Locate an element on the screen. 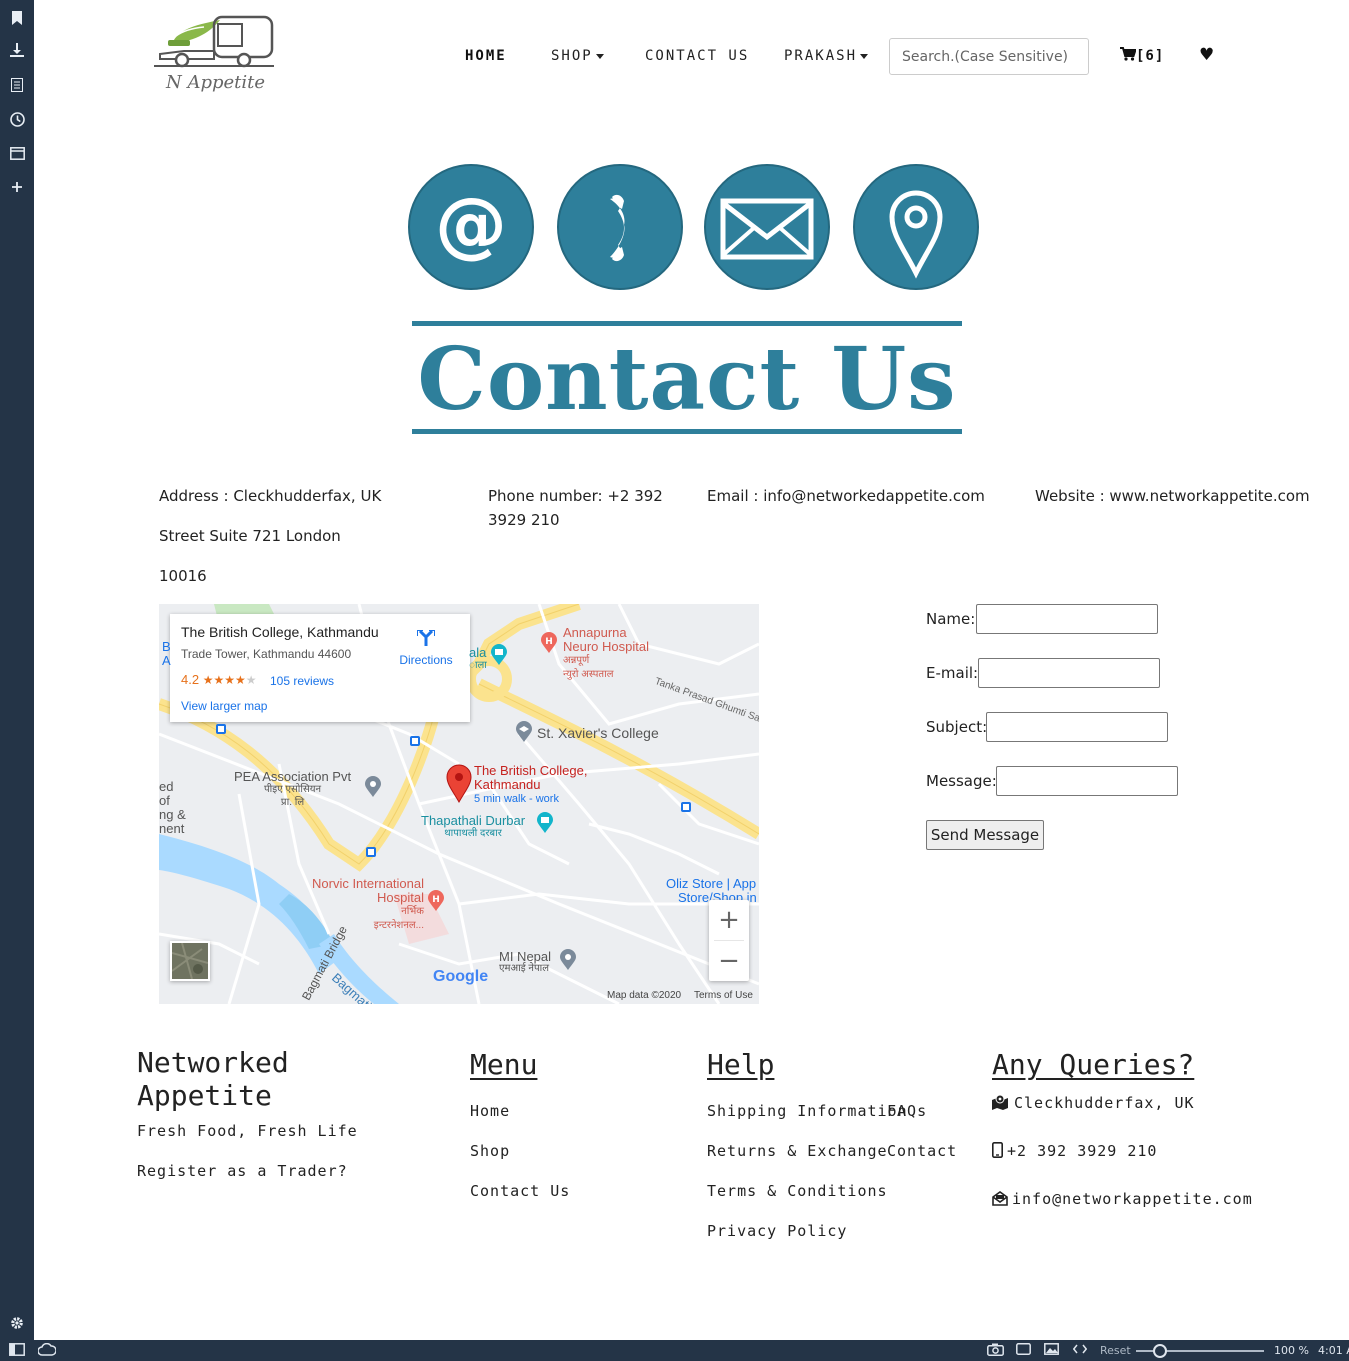 The height and width of the screenshot is (1361, 1349). footer-help-terms: Terms & Conditions is located at coordinates (797, 1191).